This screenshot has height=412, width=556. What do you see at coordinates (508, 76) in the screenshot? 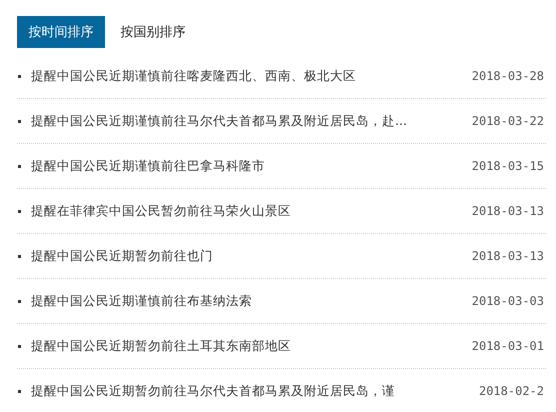
I see `news-date: 2018-03-28` at bounding box center [508, 76].